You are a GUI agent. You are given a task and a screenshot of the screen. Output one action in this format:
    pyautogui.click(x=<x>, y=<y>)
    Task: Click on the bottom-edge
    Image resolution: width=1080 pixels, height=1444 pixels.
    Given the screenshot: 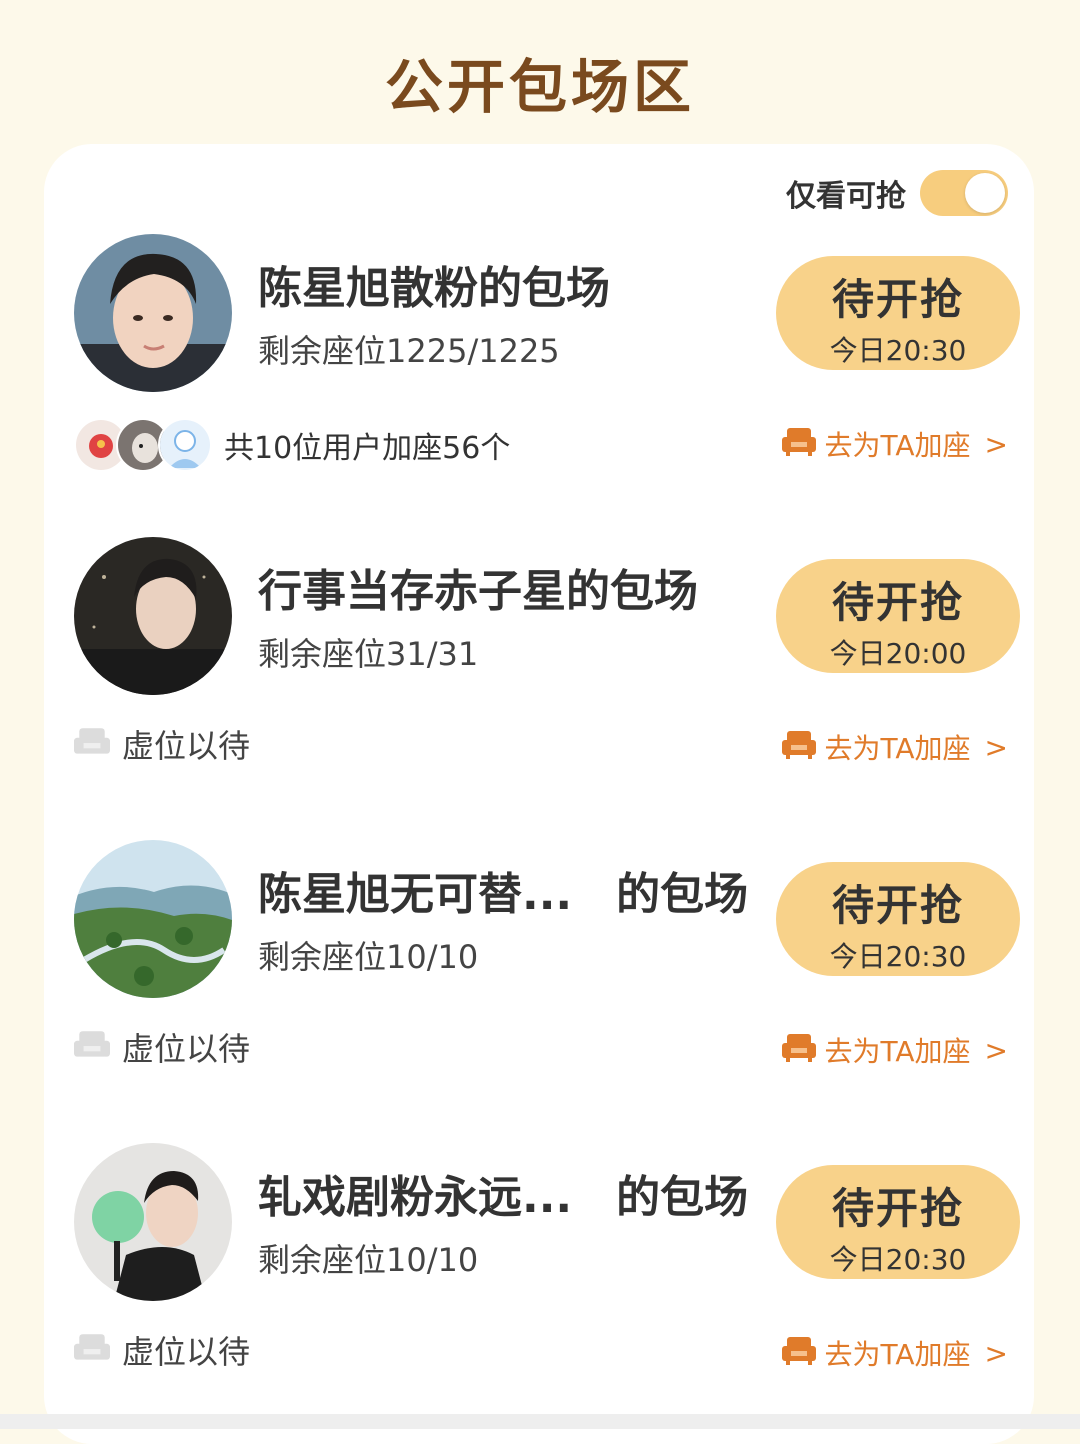 What is the action you would take?
    pyautogui.click(x=540, y=1421)
    